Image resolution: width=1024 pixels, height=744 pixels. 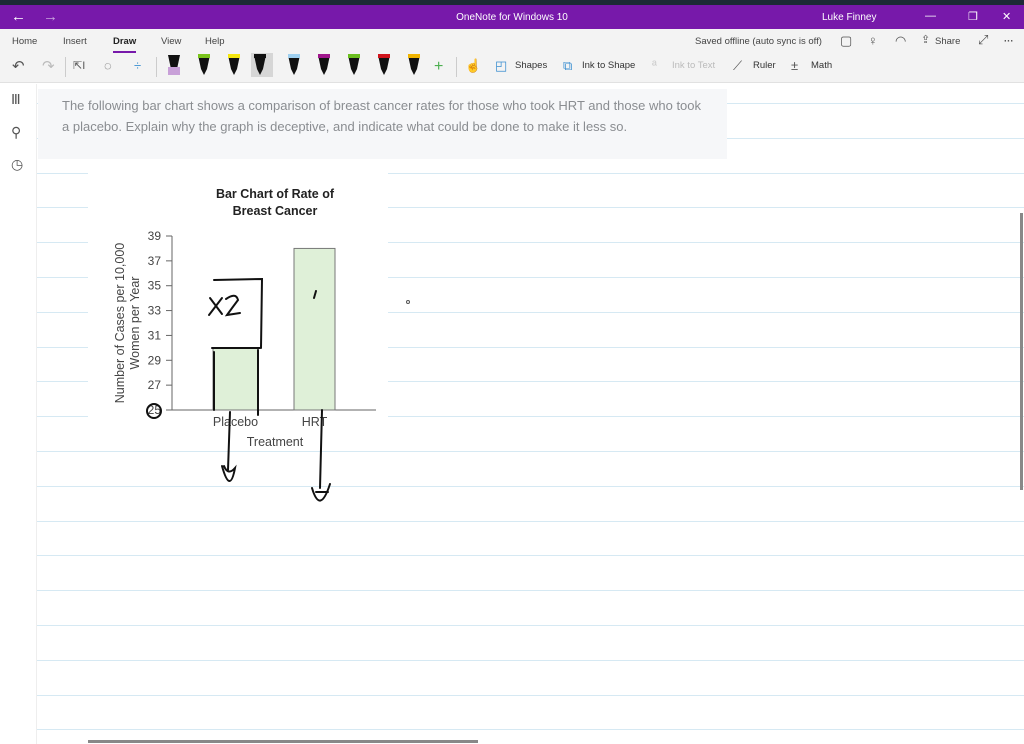 I want to click on bar-placebo, so click(x=235, y=379).